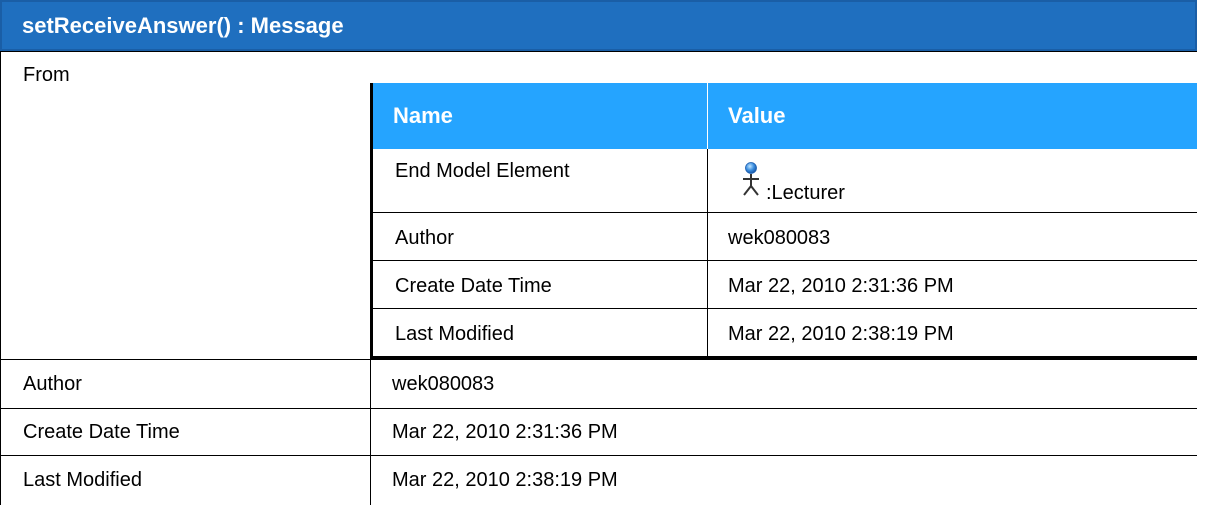 The image size is (1209, 505). I want to click on nested-name-end-model-element: End Model Element, so click(482, 171).